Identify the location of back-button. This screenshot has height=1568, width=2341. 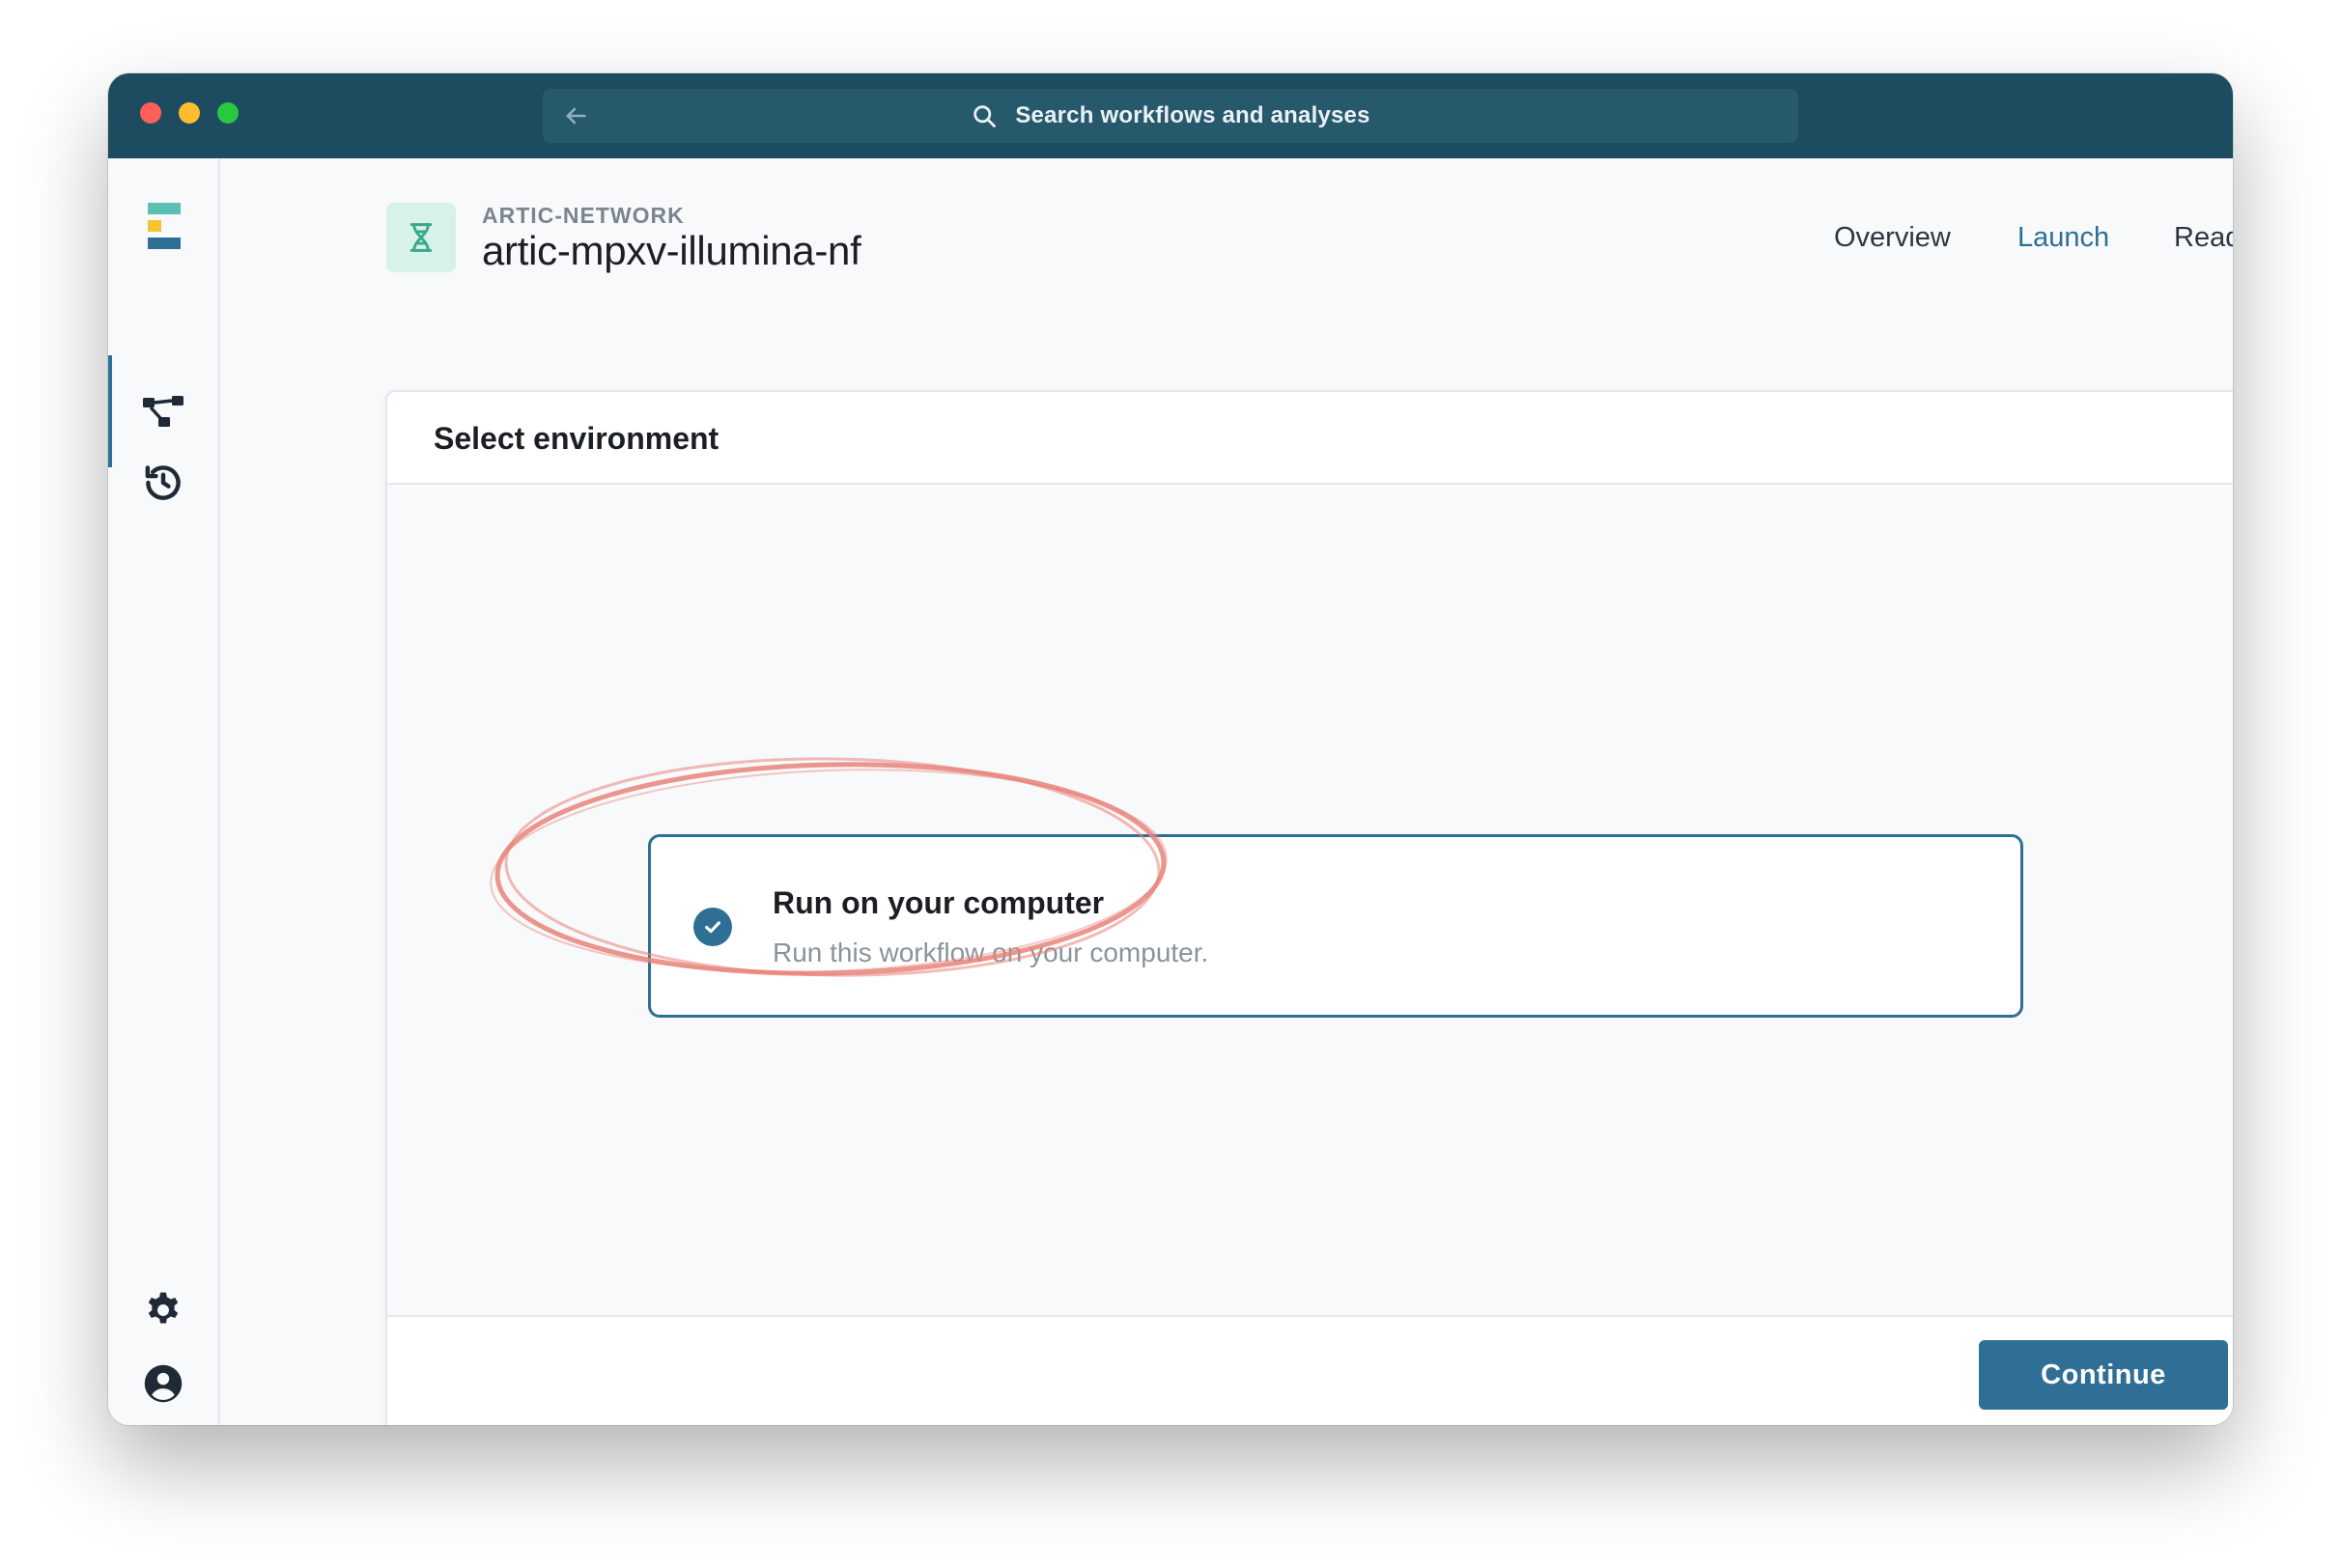
(575, 116).